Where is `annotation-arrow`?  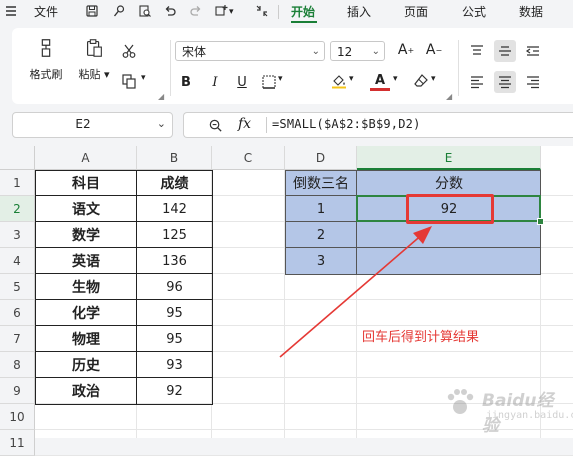
annotation-arrow is located at coordinates (355, 292).